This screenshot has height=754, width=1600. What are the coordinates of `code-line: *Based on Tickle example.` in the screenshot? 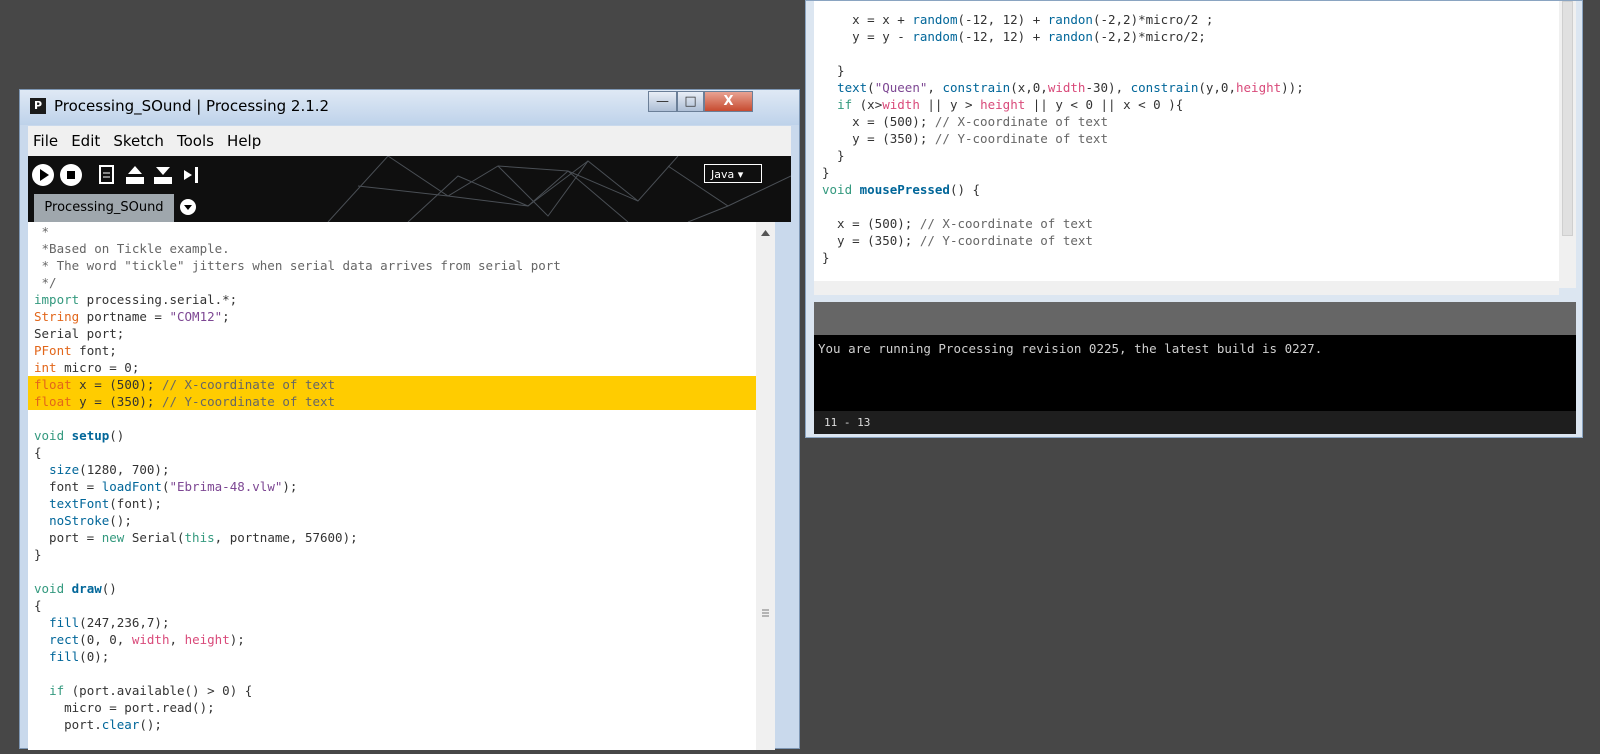 It's located at (132, 248).